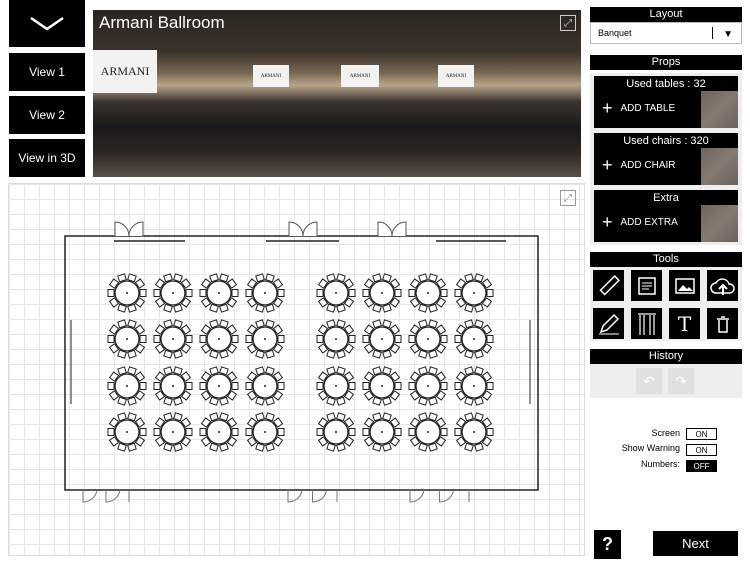 Image resolution: width=750 pixels, height=562 pixels. Describe the element at coordinates (660, 464) in the screenshot. I see `numbers-label: Numbers:` at that location.